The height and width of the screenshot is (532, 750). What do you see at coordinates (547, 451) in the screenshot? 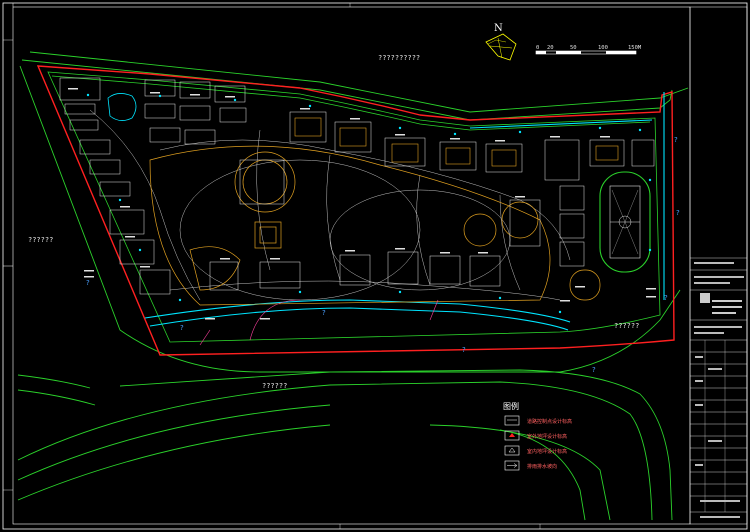
I see `legend-label: 室内地坪设计标高` at bounding box center [547, 451].